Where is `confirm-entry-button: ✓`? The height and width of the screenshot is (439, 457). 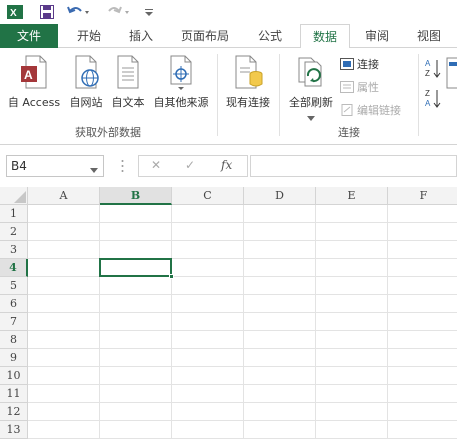
confirm-entry-button: ✓ is located at coordinates (190, 165).